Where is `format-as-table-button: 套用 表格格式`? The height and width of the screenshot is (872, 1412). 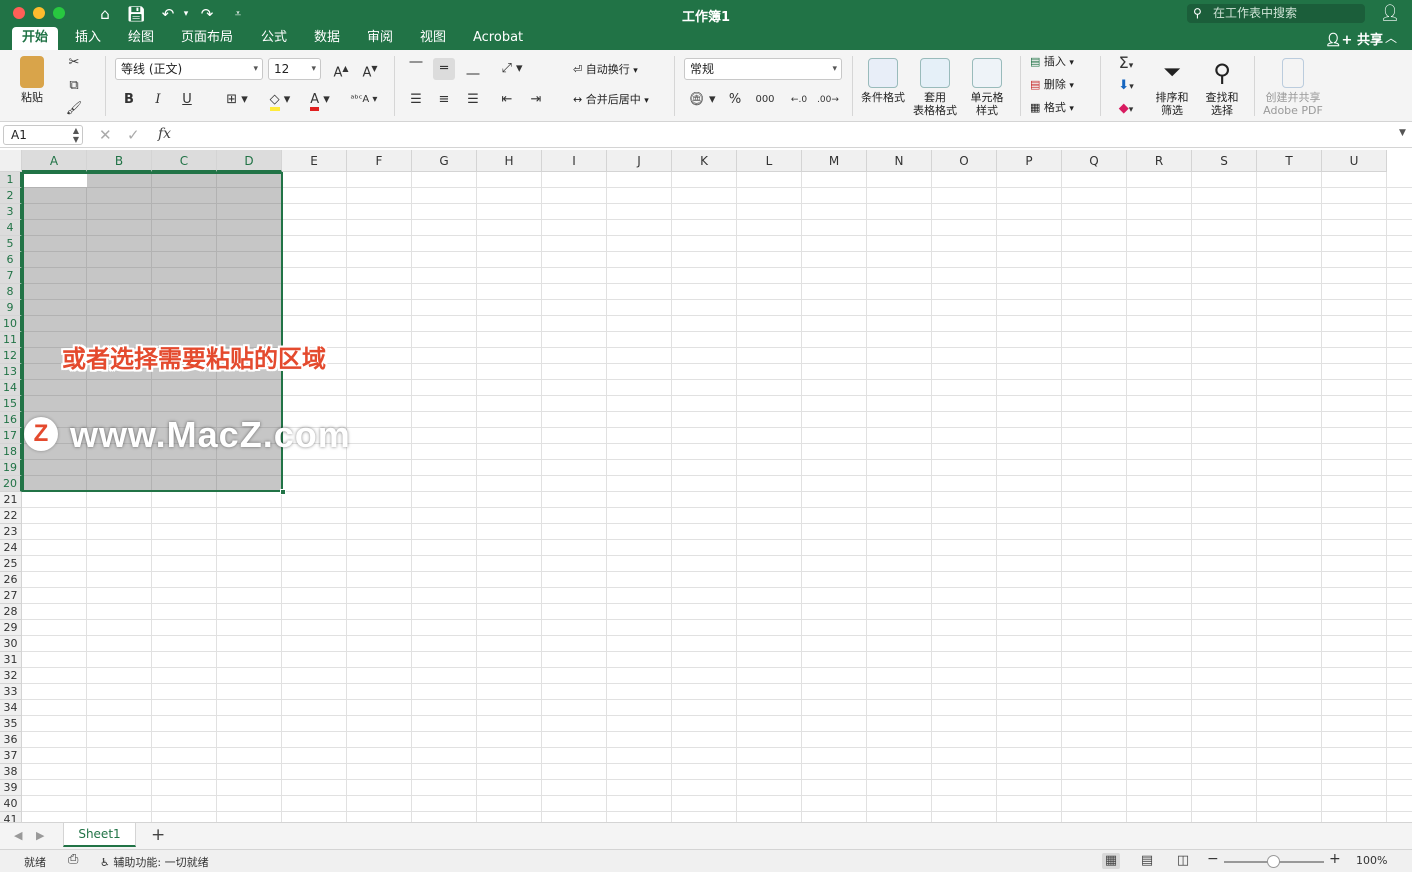 format-as-table-button: 套用 表格格式 is located at coordinates (935, 87).